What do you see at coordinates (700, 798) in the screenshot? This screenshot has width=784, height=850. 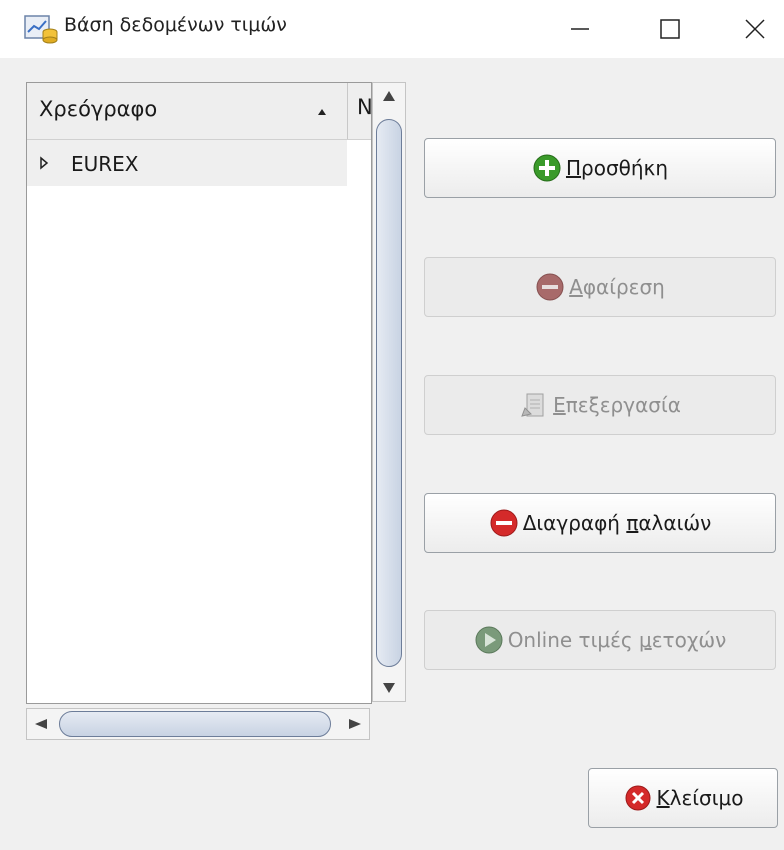 I see `close-button-label: Κλείσιμο` at bounding box center [700, 798].